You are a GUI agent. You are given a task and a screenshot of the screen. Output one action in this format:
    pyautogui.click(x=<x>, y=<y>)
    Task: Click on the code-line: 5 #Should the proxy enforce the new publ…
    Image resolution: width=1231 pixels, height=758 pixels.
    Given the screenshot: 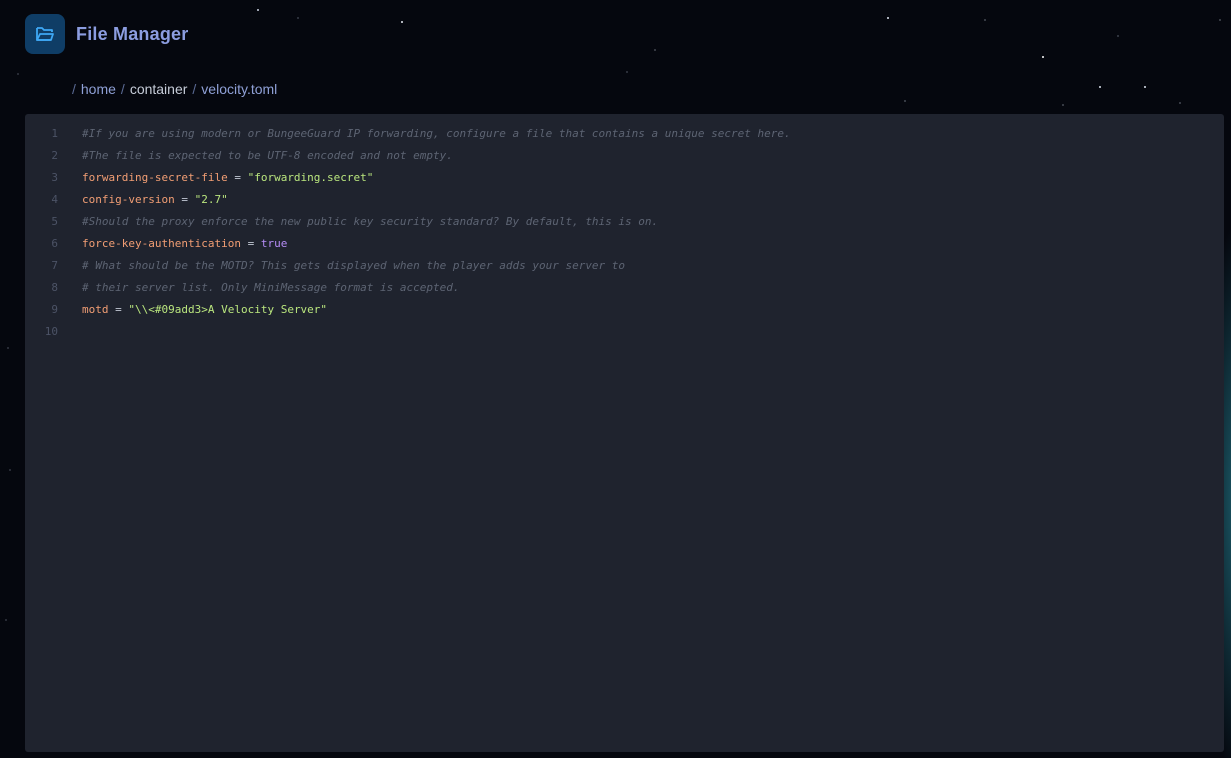 What is the action you would take?
    pyautogui.click(x=624, y=221)
    